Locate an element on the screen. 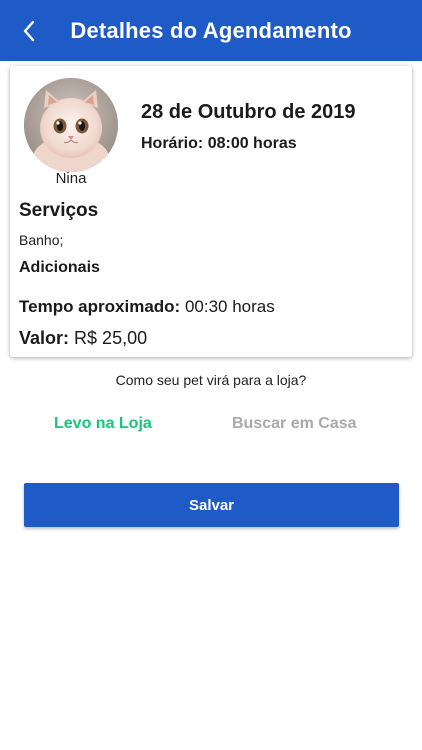 This screenshot has height=750, width=422. save-button: Salvar is located at coordinates (211, 505).